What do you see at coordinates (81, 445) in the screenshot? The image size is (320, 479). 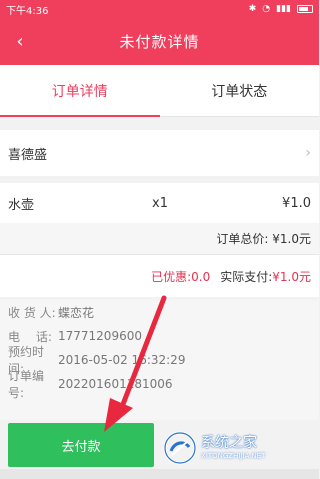 I see `go-pay-button: 去付款` at bounding box center [81, 445].